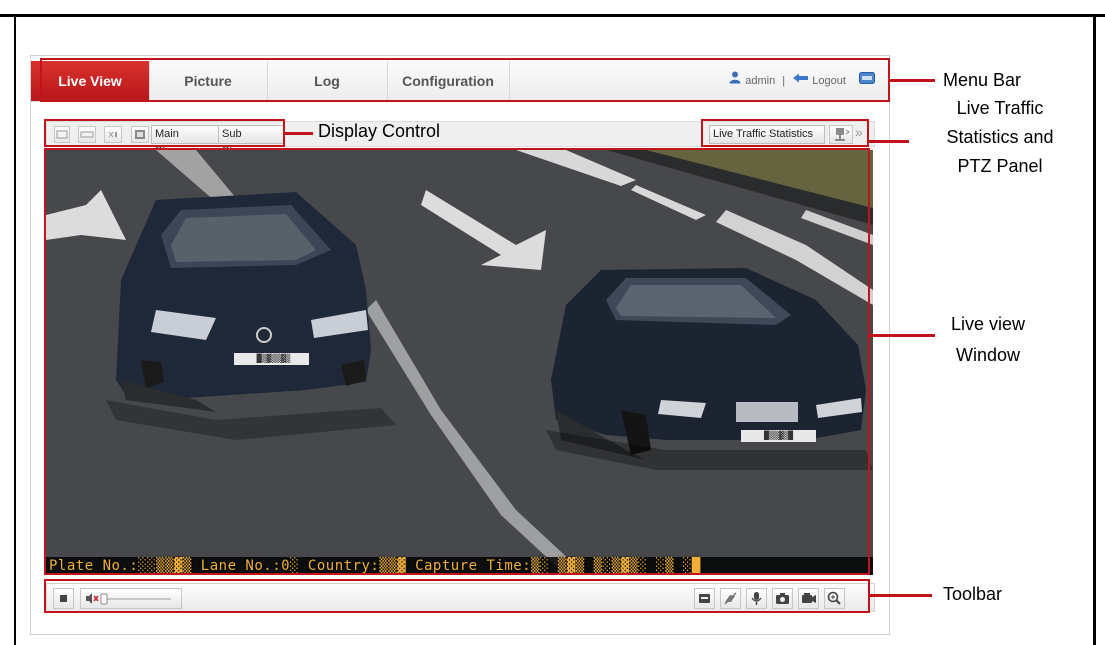 The image size is (1105, 645). Describe the element at coordinates (902, 335) in the screenshot. I see `live-view-leader` at that location.